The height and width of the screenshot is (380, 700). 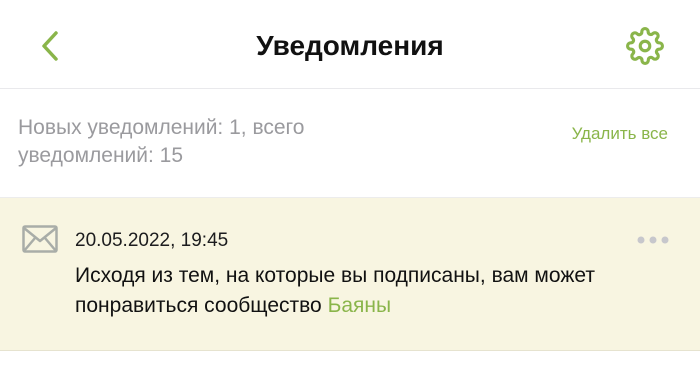 What do you see at coordinates (152, 240) in the screenshot?
I see `notification-date: 20.05.2022, 19:45` at bounding box center [152, 240].